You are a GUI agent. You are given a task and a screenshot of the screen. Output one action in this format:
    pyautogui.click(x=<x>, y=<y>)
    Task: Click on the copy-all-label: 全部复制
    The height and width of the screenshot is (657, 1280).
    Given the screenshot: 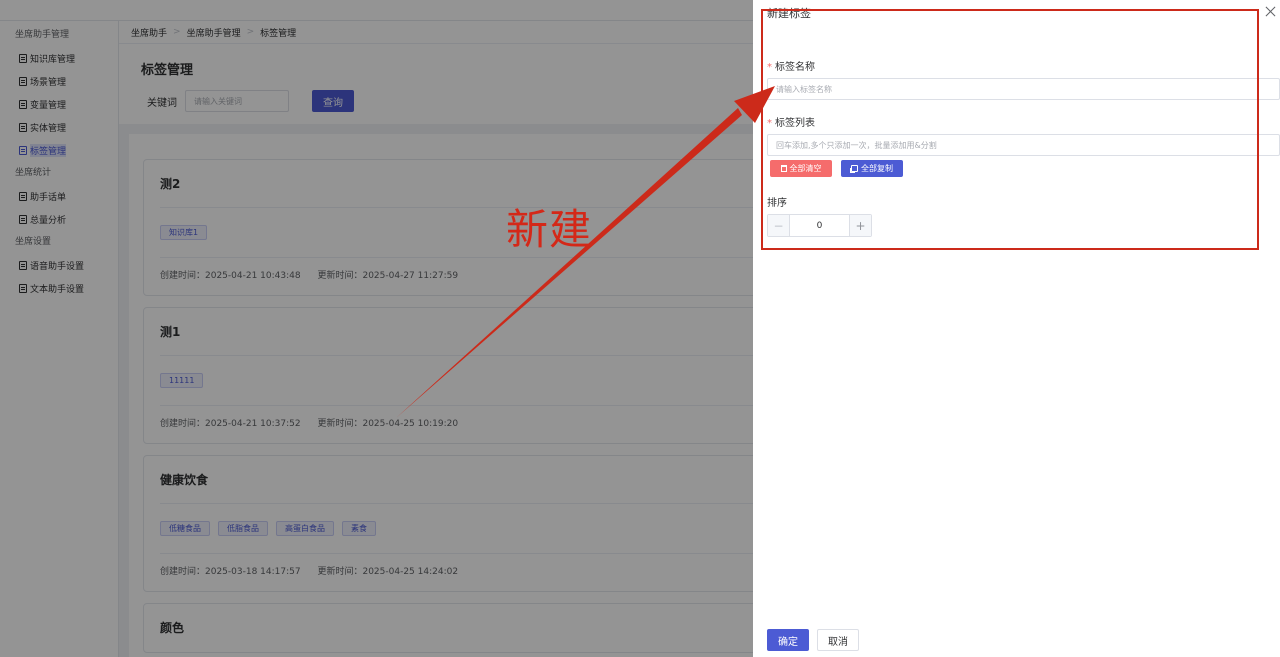 What is the action you would take?
    pyautogui.click(x=877, y=168)
    